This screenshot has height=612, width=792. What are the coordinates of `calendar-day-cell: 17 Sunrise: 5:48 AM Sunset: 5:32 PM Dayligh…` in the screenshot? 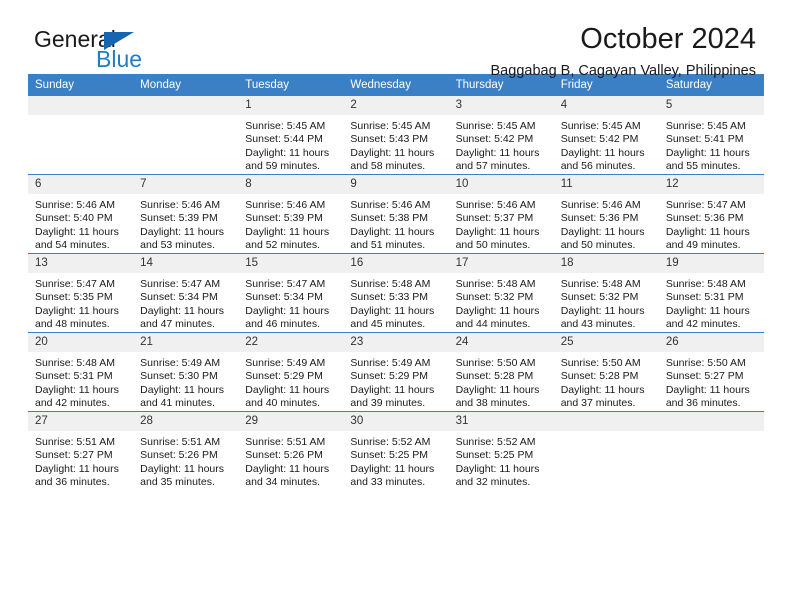 It's located at (501, 293).